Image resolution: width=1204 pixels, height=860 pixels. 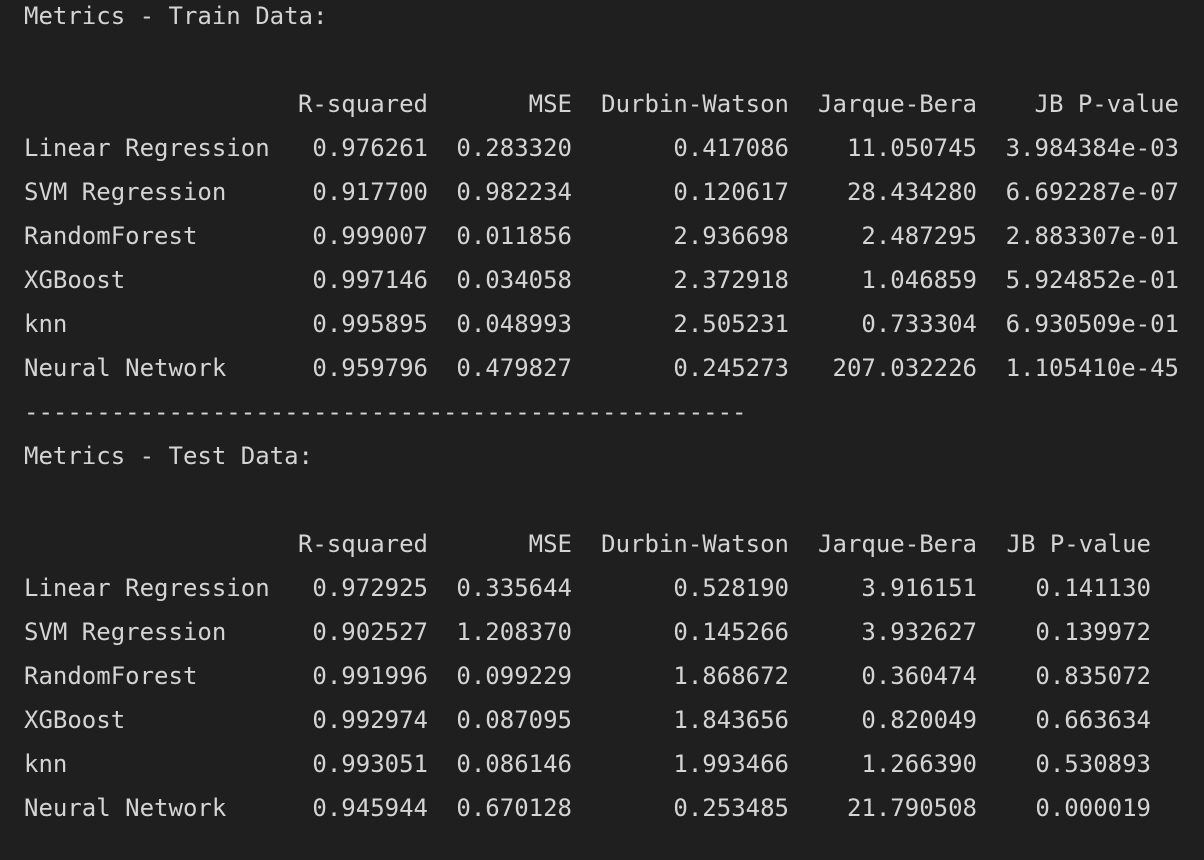 What do you see at coordinates (911, 192) in the screenshot?
I see `jarque-bera-value: 28.434280` at bounding box center [911, 192].